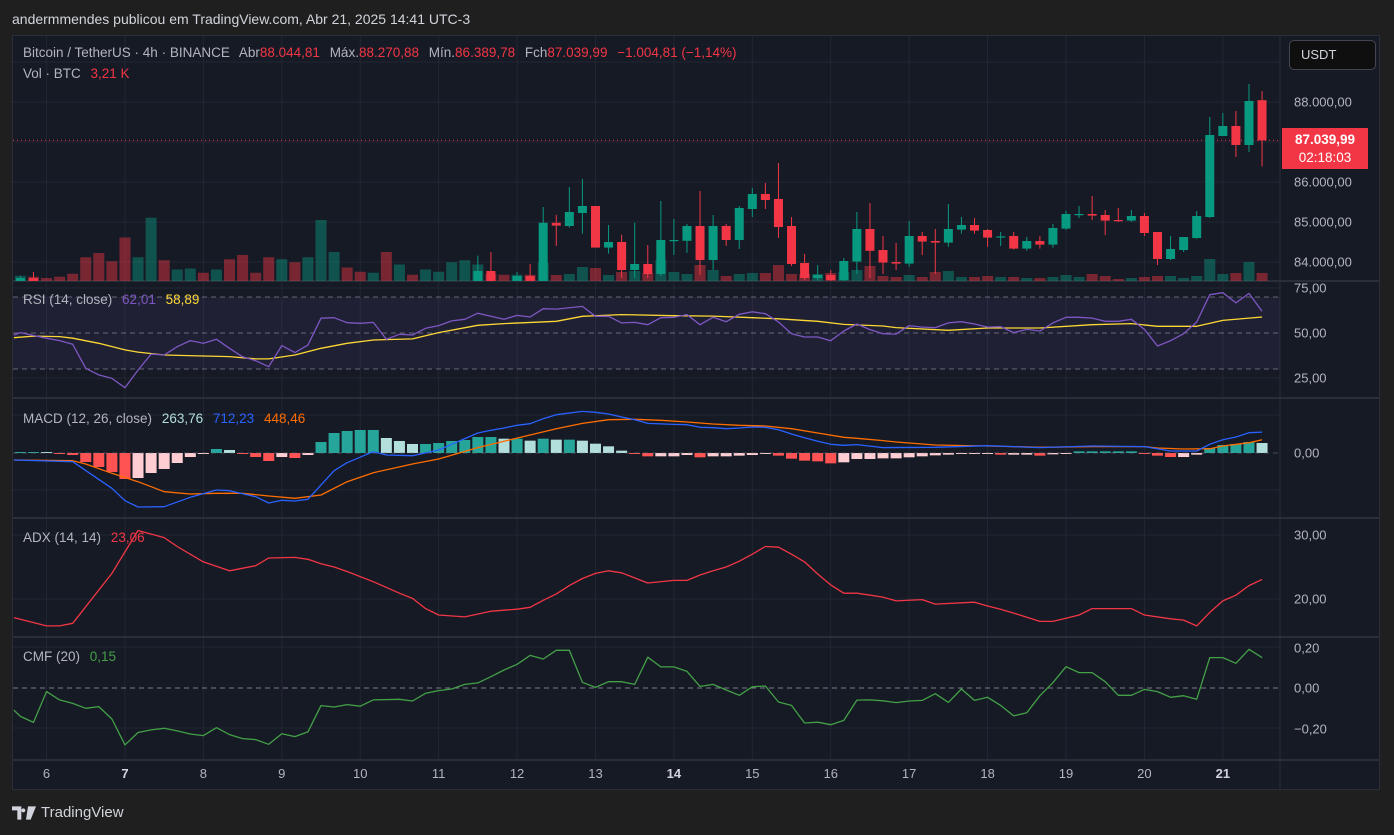 This screenshot has width=1394, height=835. I want to click on adx-axis-label: 30,00, so click(1310, 535).